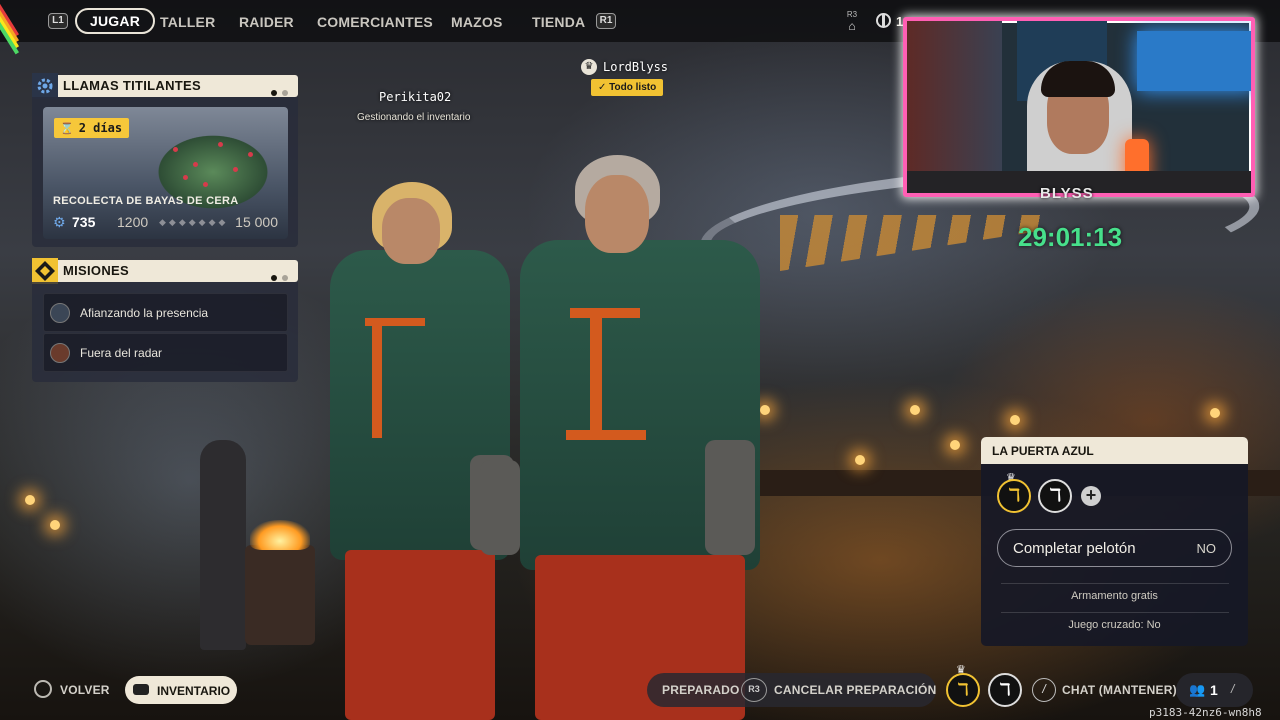  Describe the element at coordinates (58, 21) in the screenshot. I see `l1-shoulder-hint: L1` at that location.